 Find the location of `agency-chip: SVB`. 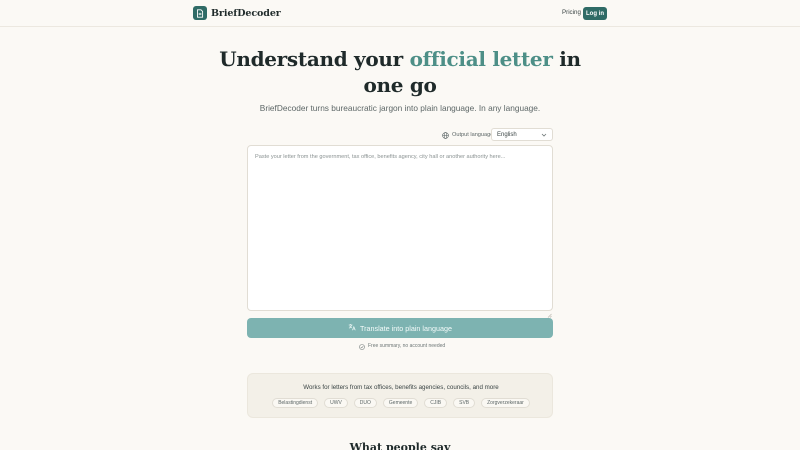

agency-chip: SVB is located at coordinates (464, 403).